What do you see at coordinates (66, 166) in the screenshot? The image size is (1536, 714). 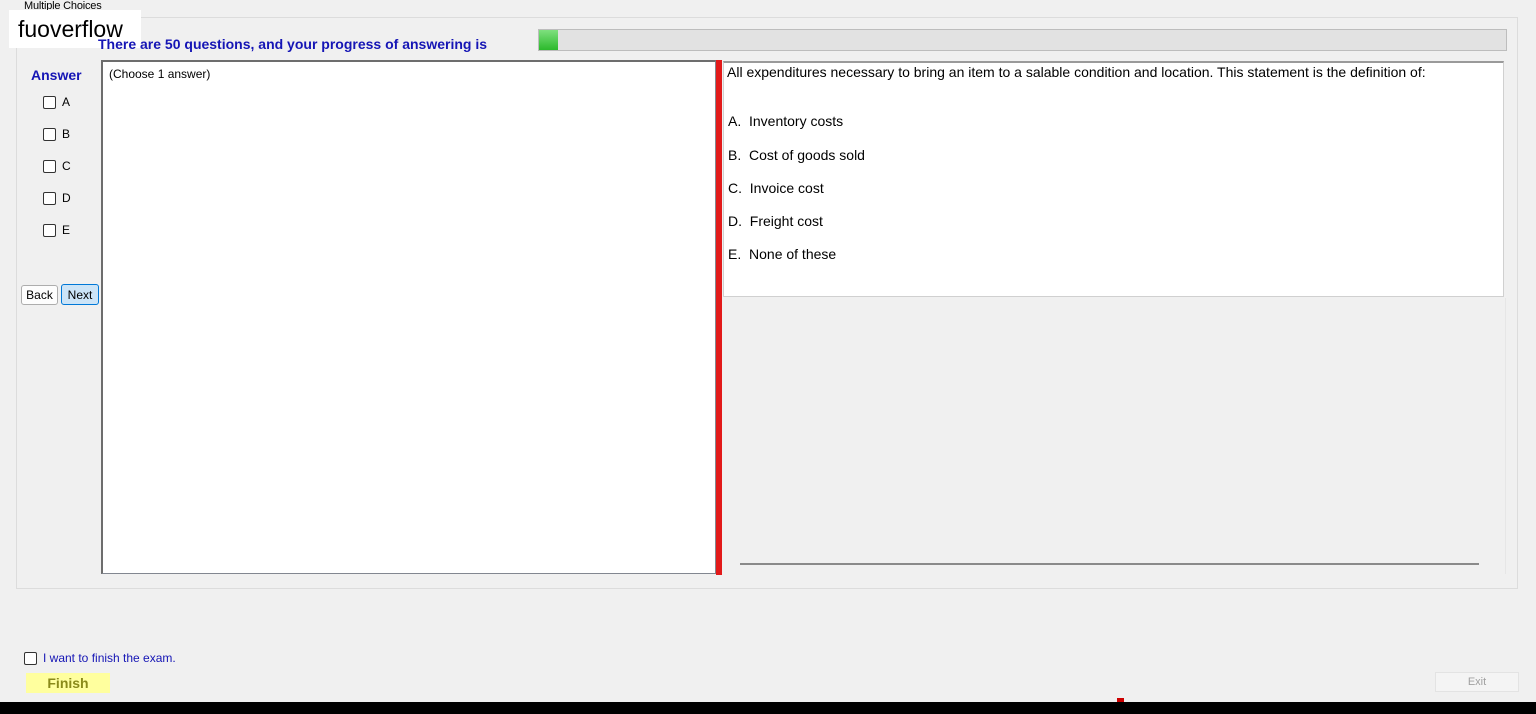 I see `answer-option-label: C` at bounding box center [66, 166].